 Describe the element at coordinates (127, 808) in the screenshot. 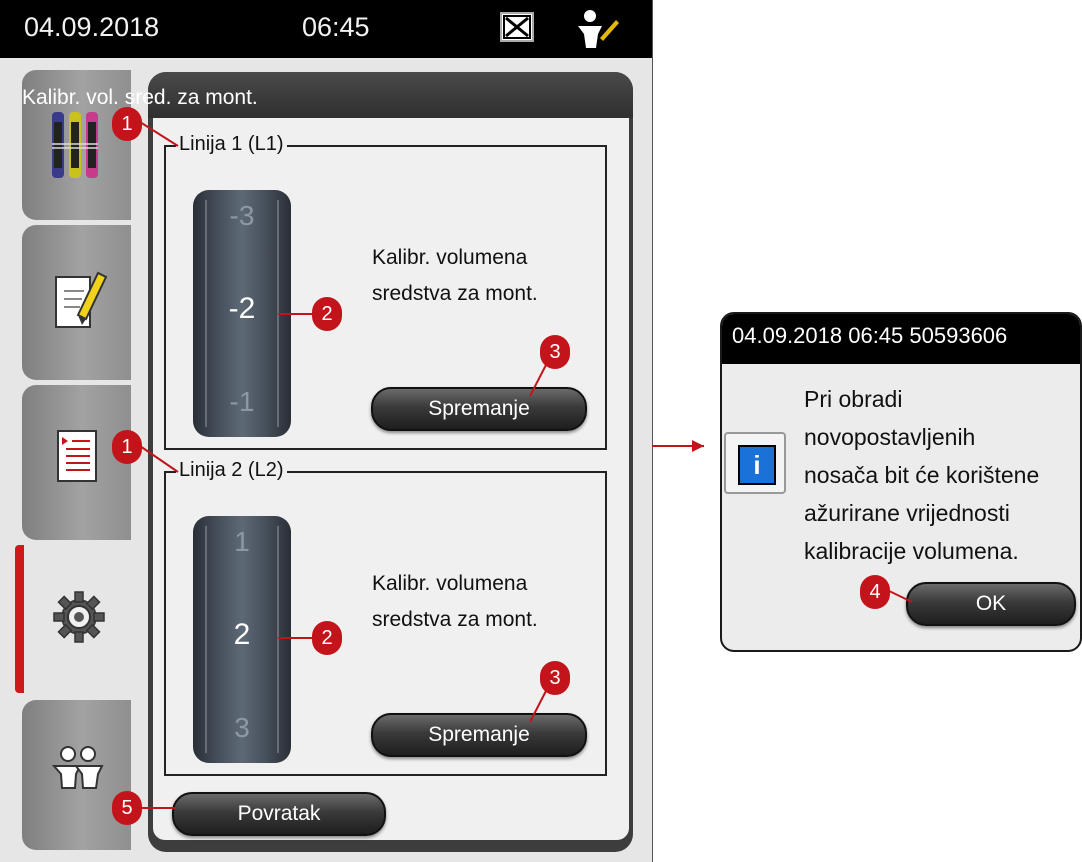

I see `callout-marker: 5` at that location.